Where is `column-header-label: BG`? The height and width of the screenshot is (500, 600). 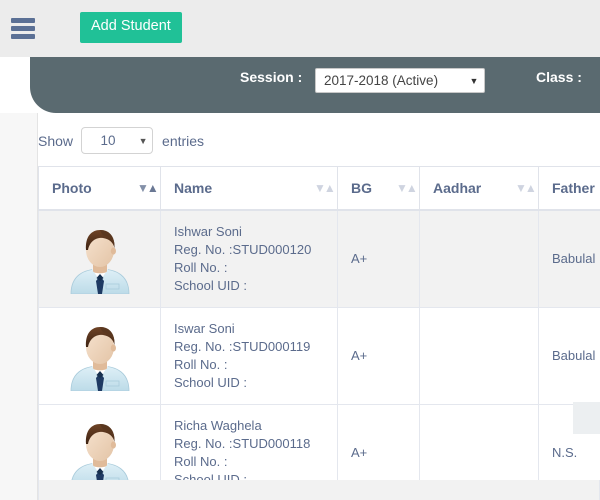
column-header-label: BG is located at coordinates (361, 188).